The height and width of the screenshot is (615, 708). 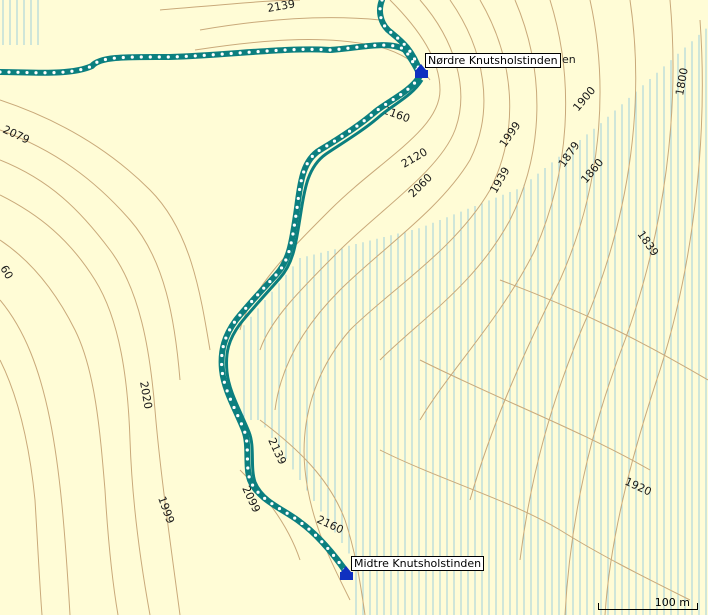 I want to click on scale-bar: 100 m, so click(x=648, y=604).